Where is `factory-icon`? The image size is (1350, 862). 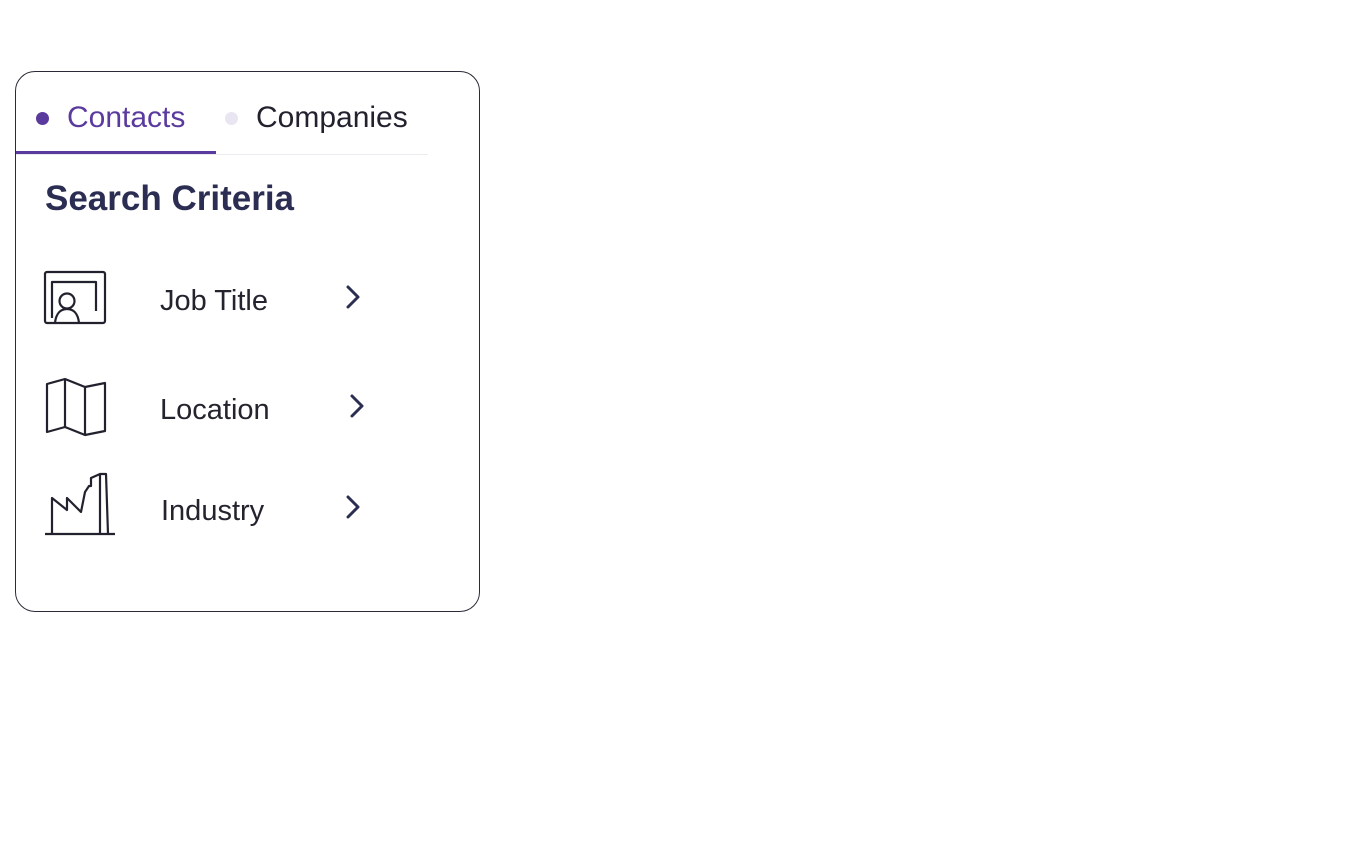
factory-icon is located at coordinates (80, 506).